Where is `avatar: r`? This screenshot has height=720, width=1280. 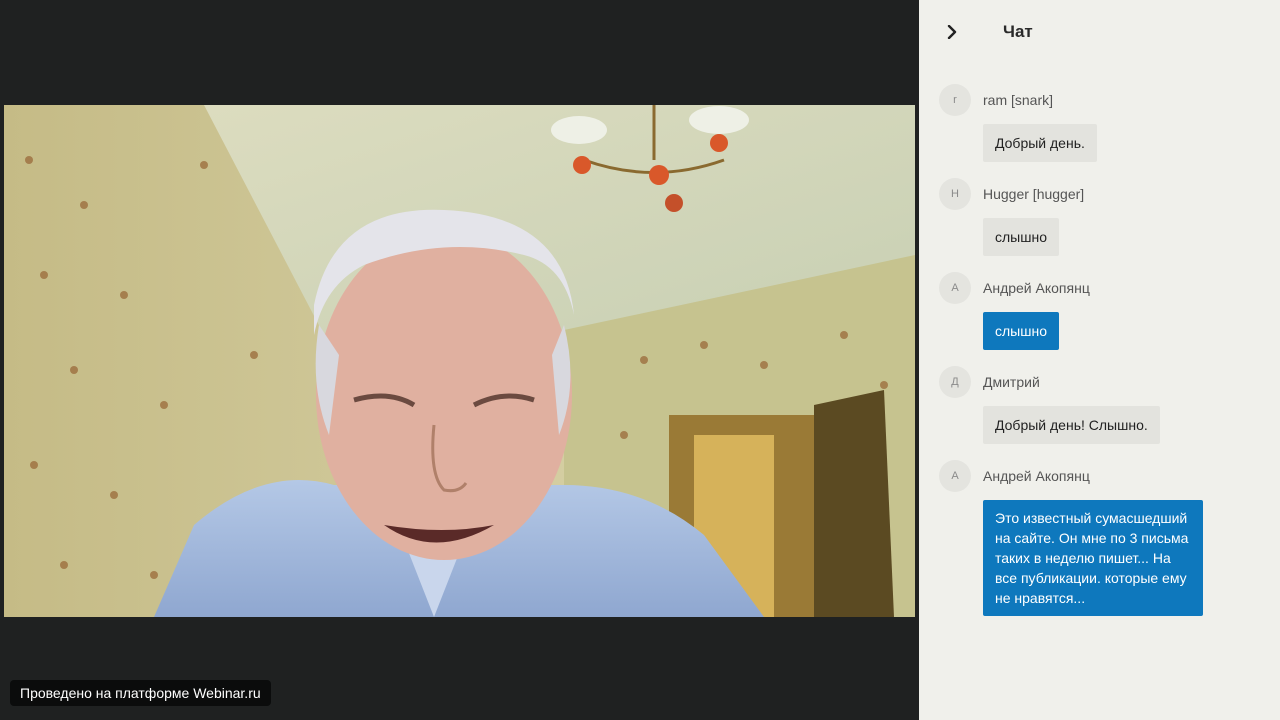 avatar: r is located at coordinates (955, 100).